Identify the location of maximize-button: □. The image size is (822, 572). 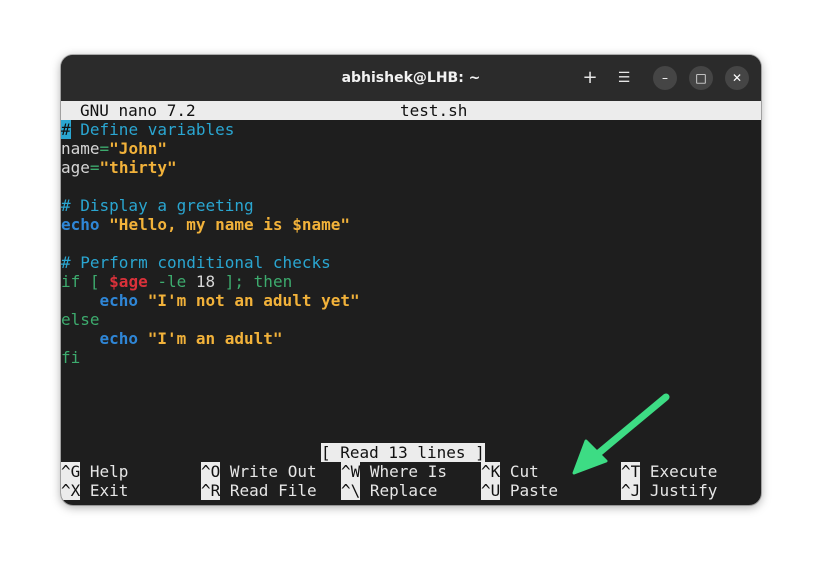
(701, 78).